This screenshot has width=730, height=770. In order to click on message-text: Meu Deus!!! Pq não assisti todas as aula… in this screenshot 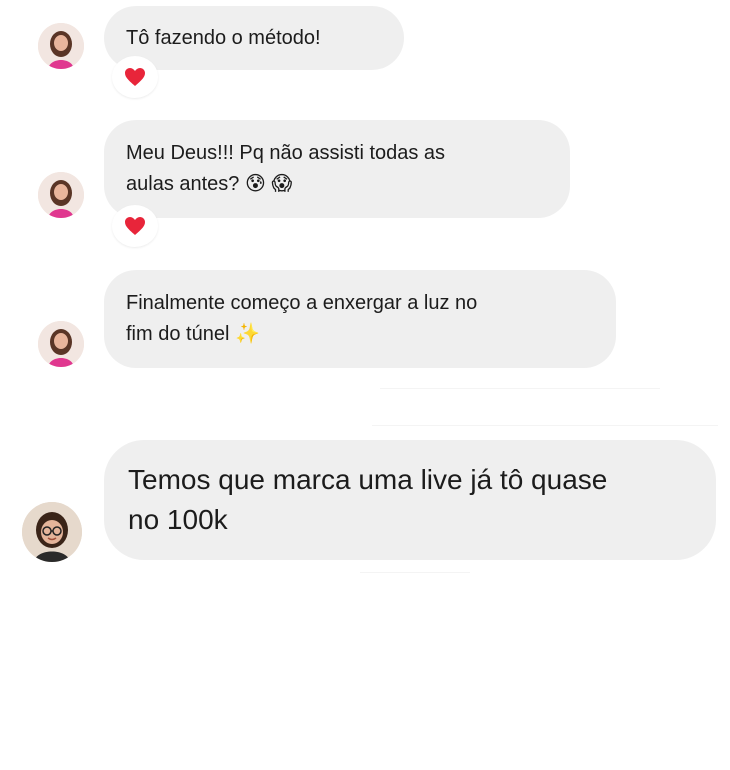, I will do `click(337, 168)`.